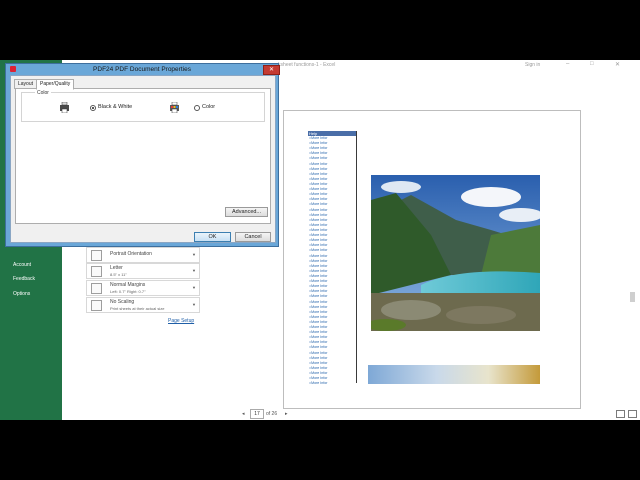 This screenshot has width=640, height=480. Describe the element at coordinates (620, 414) in the screenshot. I see `show-margins-icon` at that location.